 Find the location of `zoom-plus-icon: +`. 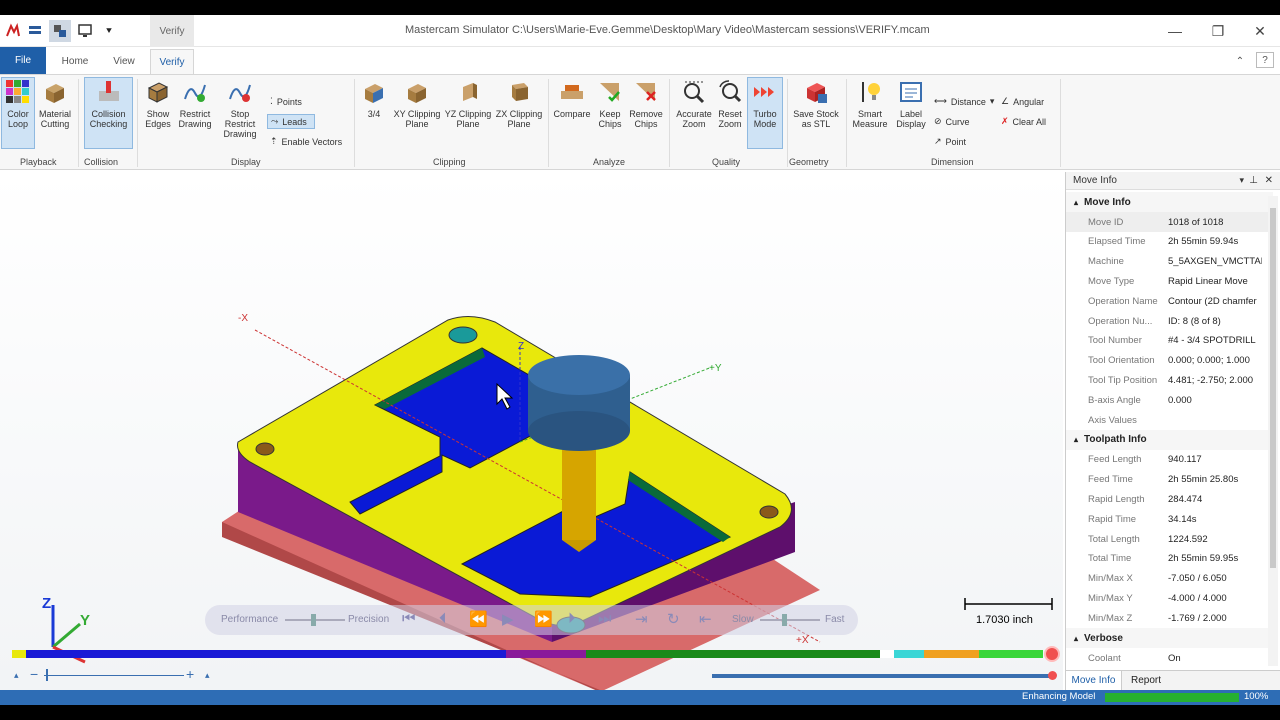

zoom-plus-icon: + is located at coordinates (190, 674).